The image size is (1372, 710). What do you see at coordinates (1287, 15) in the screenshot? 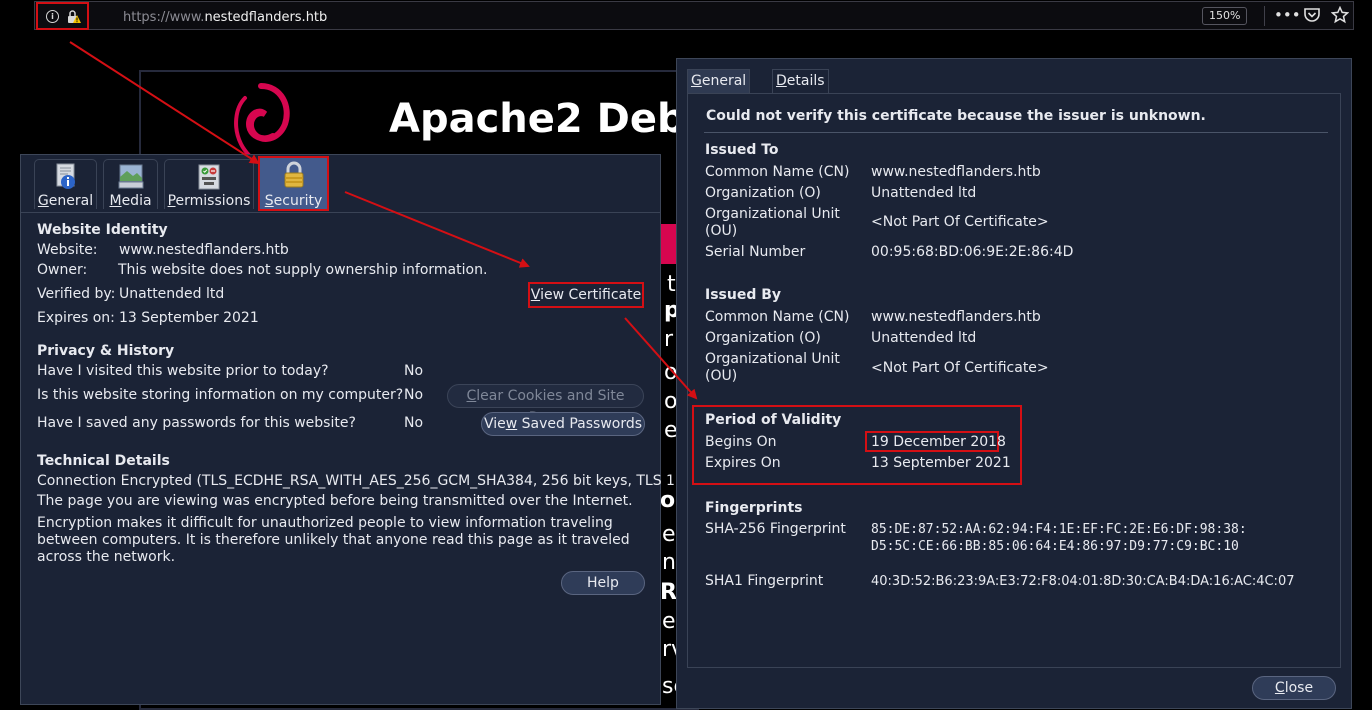
I see `more-icon: •••` at bounding box center [1287, 15].